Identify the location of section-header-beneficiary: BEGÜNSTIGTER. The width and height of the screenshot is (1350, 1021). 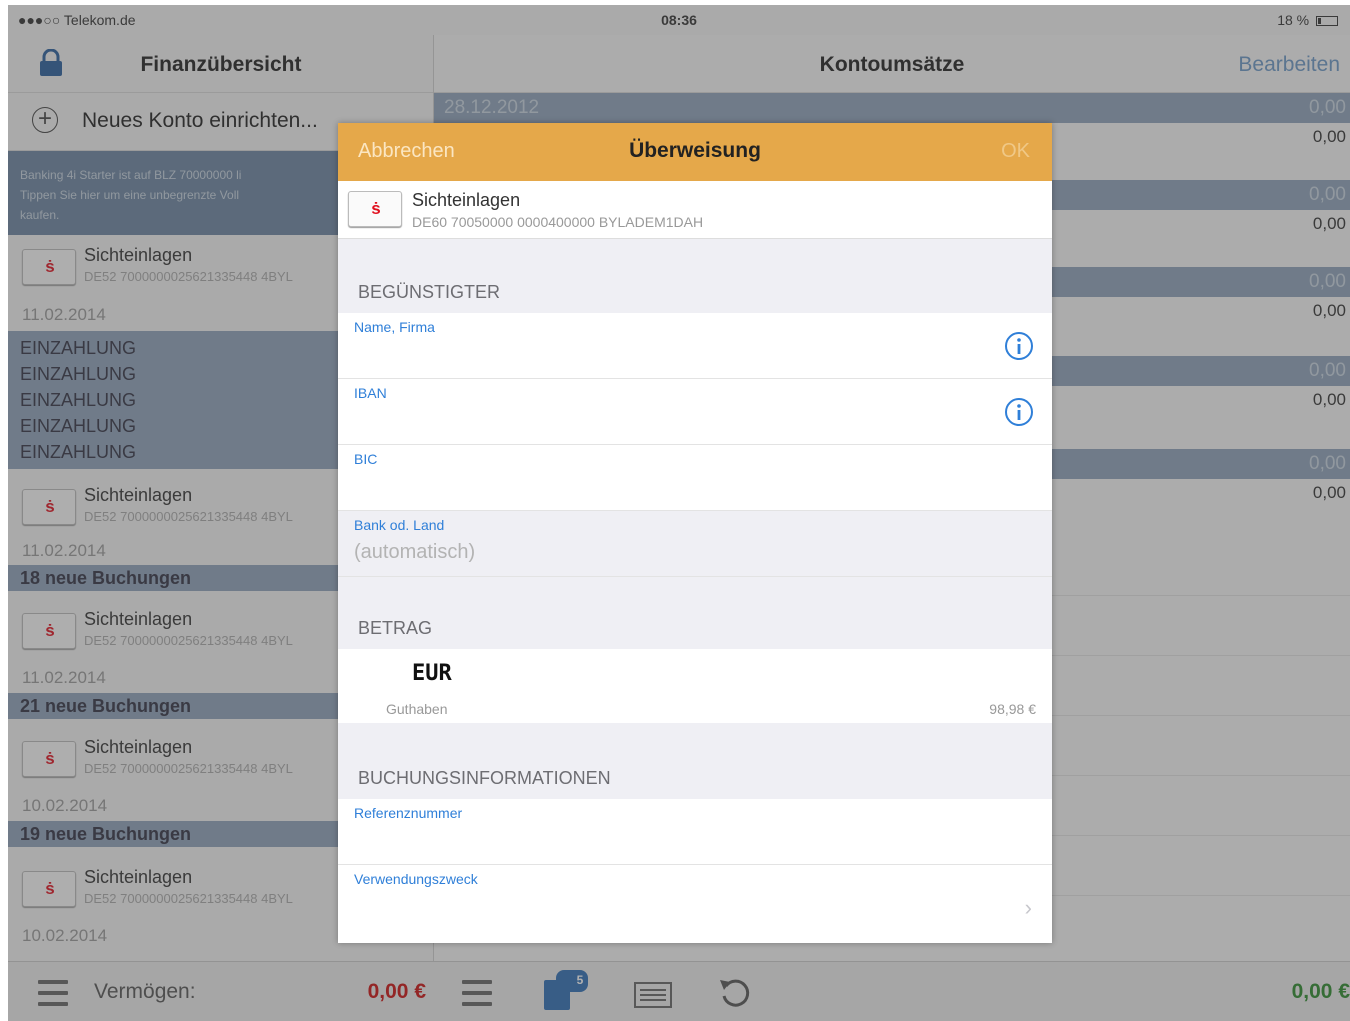
(695, 276).